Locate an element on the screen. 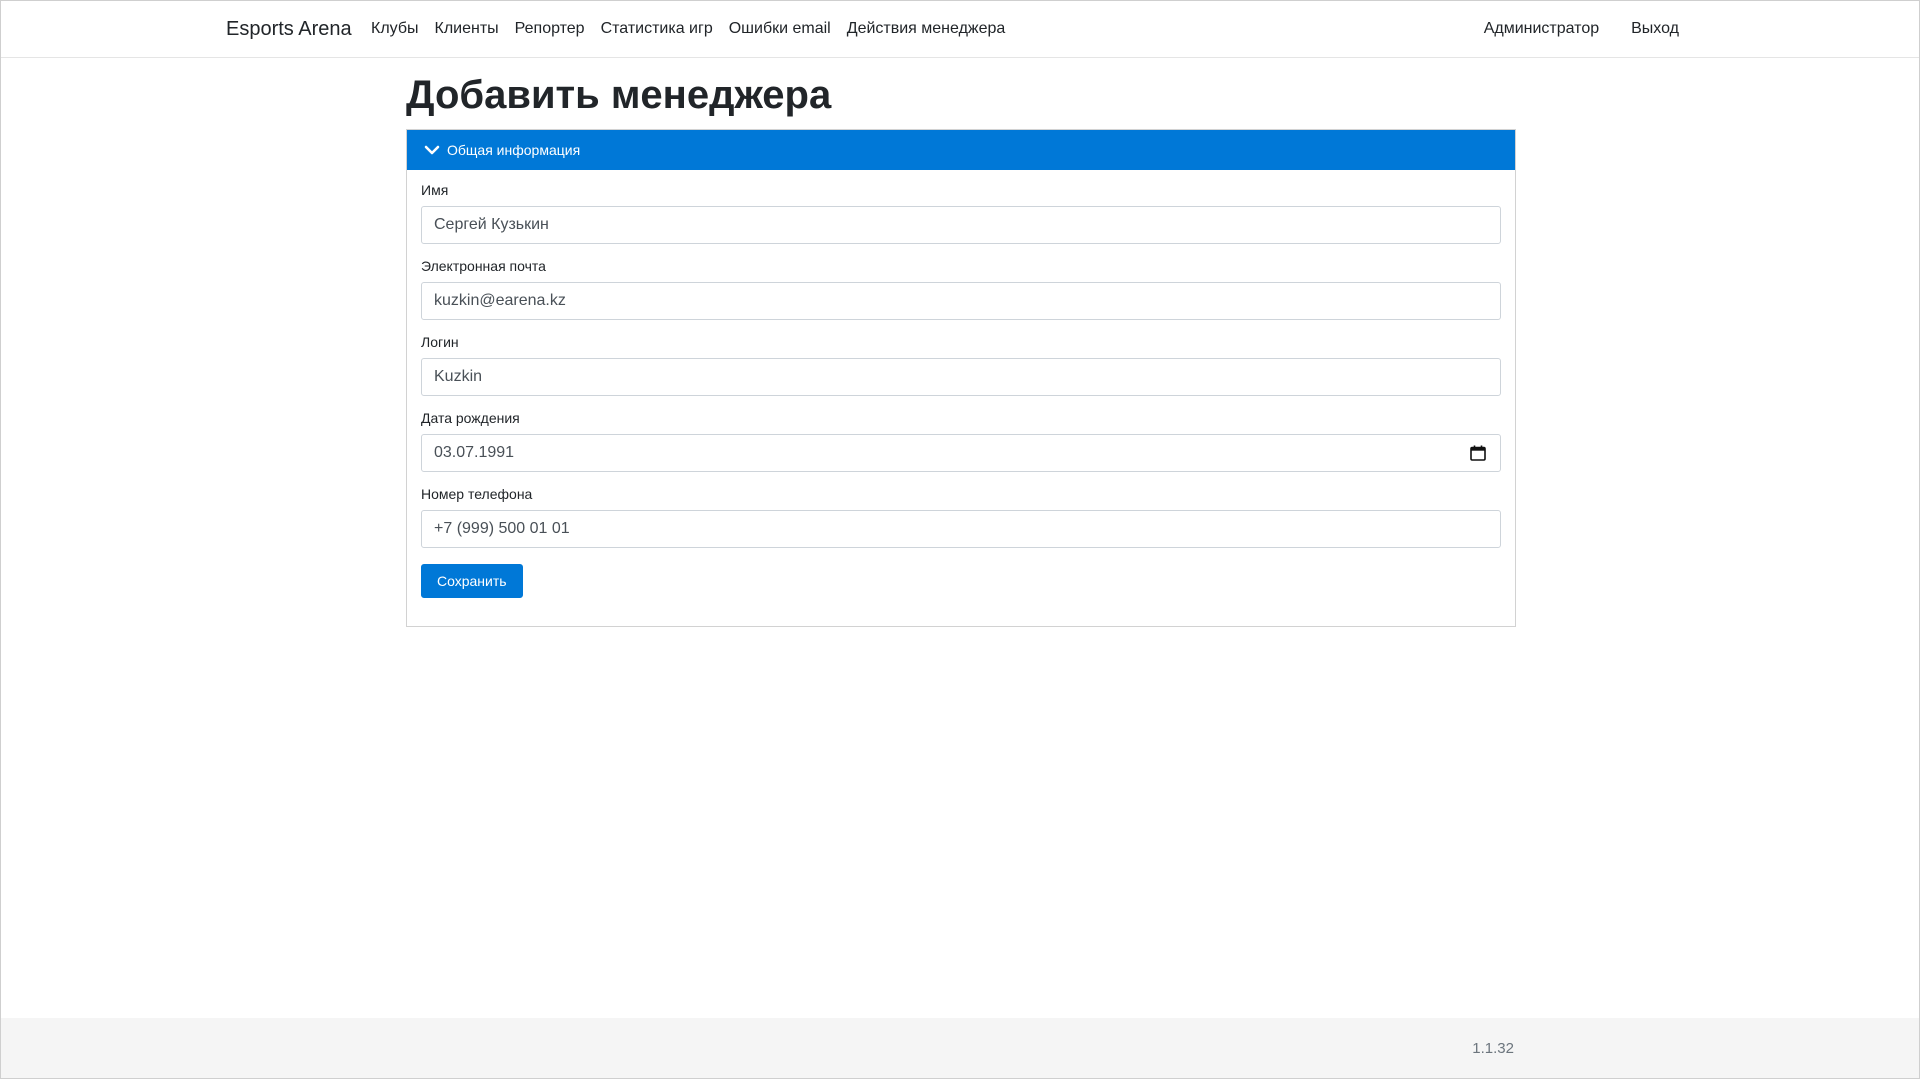 Image resolution: width=1920 pixels, height=1079 pixels. email-label: Электронная почта is located at coordinates (483, 266).